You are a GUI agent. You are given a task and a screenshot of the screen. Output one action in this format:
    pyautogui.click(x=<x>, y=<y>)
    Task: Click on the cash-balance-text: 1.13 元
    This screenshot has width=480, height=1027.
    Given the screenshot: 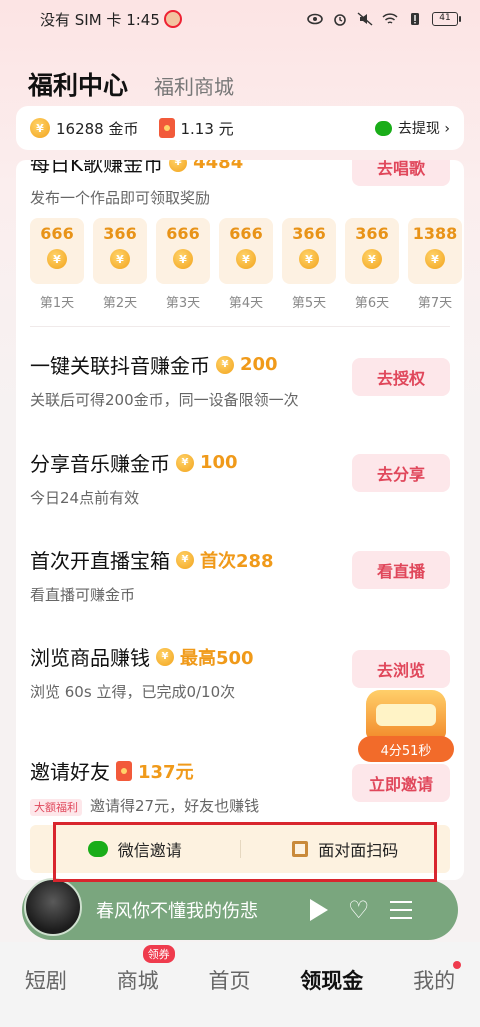 What is the action you would take?
    pyautogui.click(x=207, y=128)
    